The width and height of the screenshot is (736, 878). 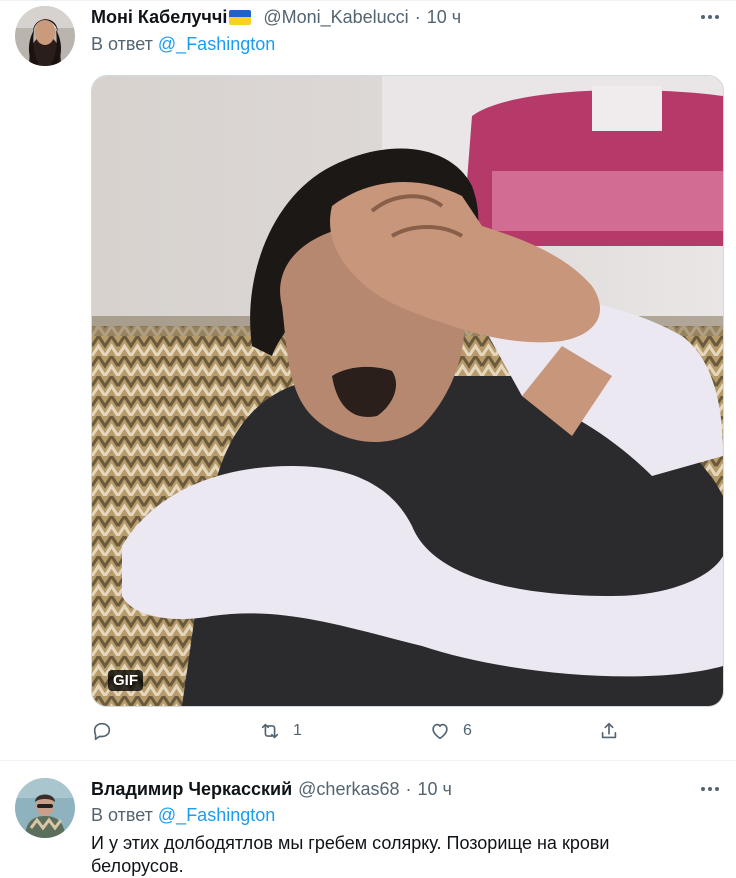 What do you see at coordinates (368, 760) in the screenshot?
I see `tweet-divider` at bounding box center [368, 760].